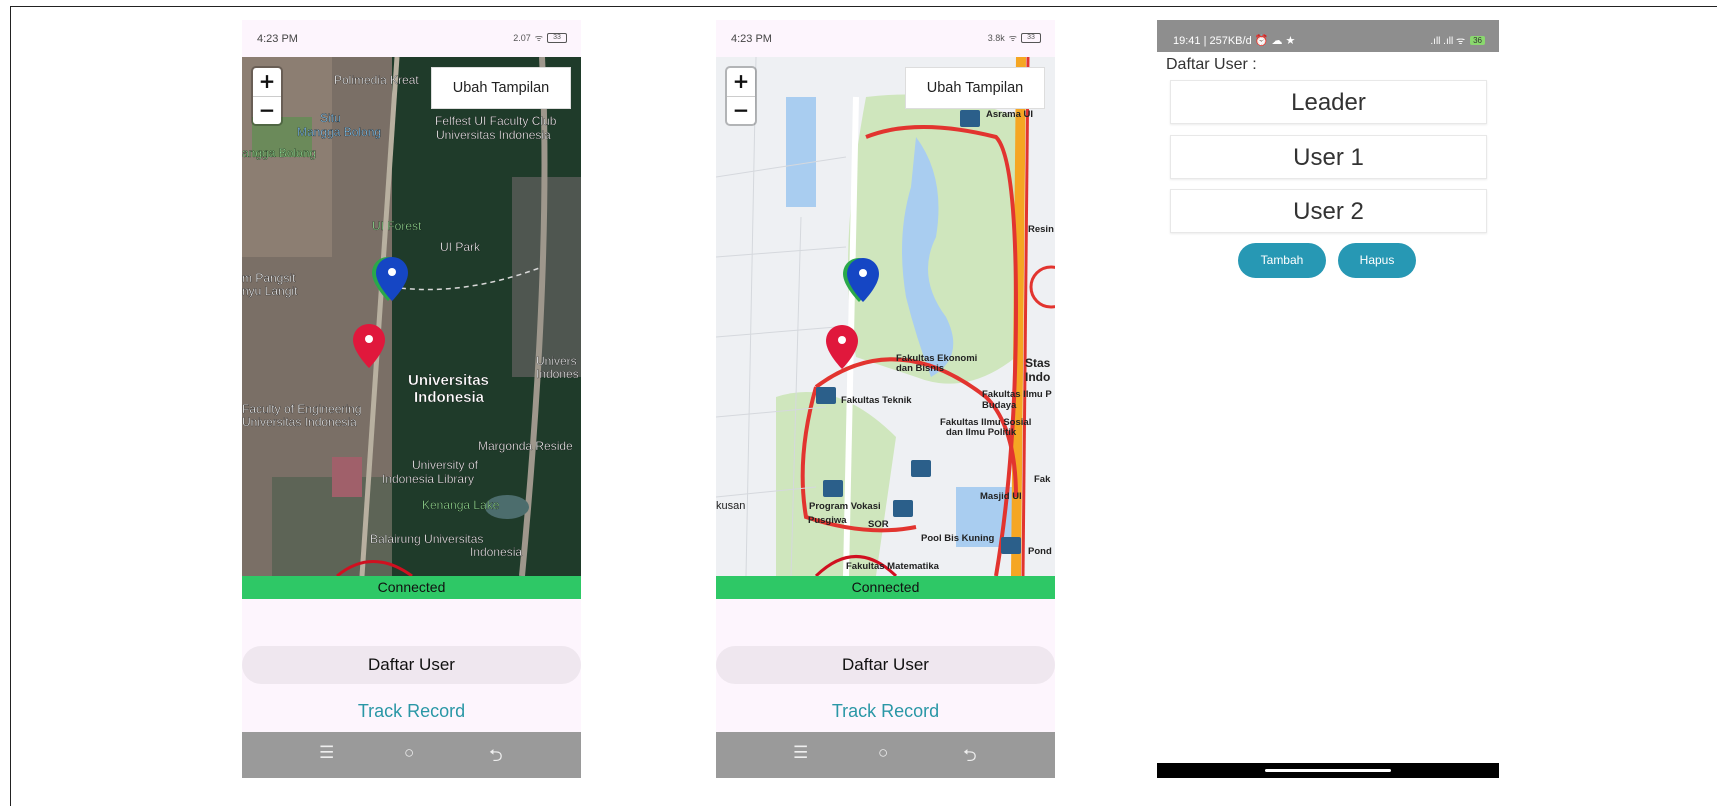 The width and height of the screenshot is (1717, 806). I want to click on status-bar: 4:23 PM 2.07 ᯤ 33, so click(411, 38).